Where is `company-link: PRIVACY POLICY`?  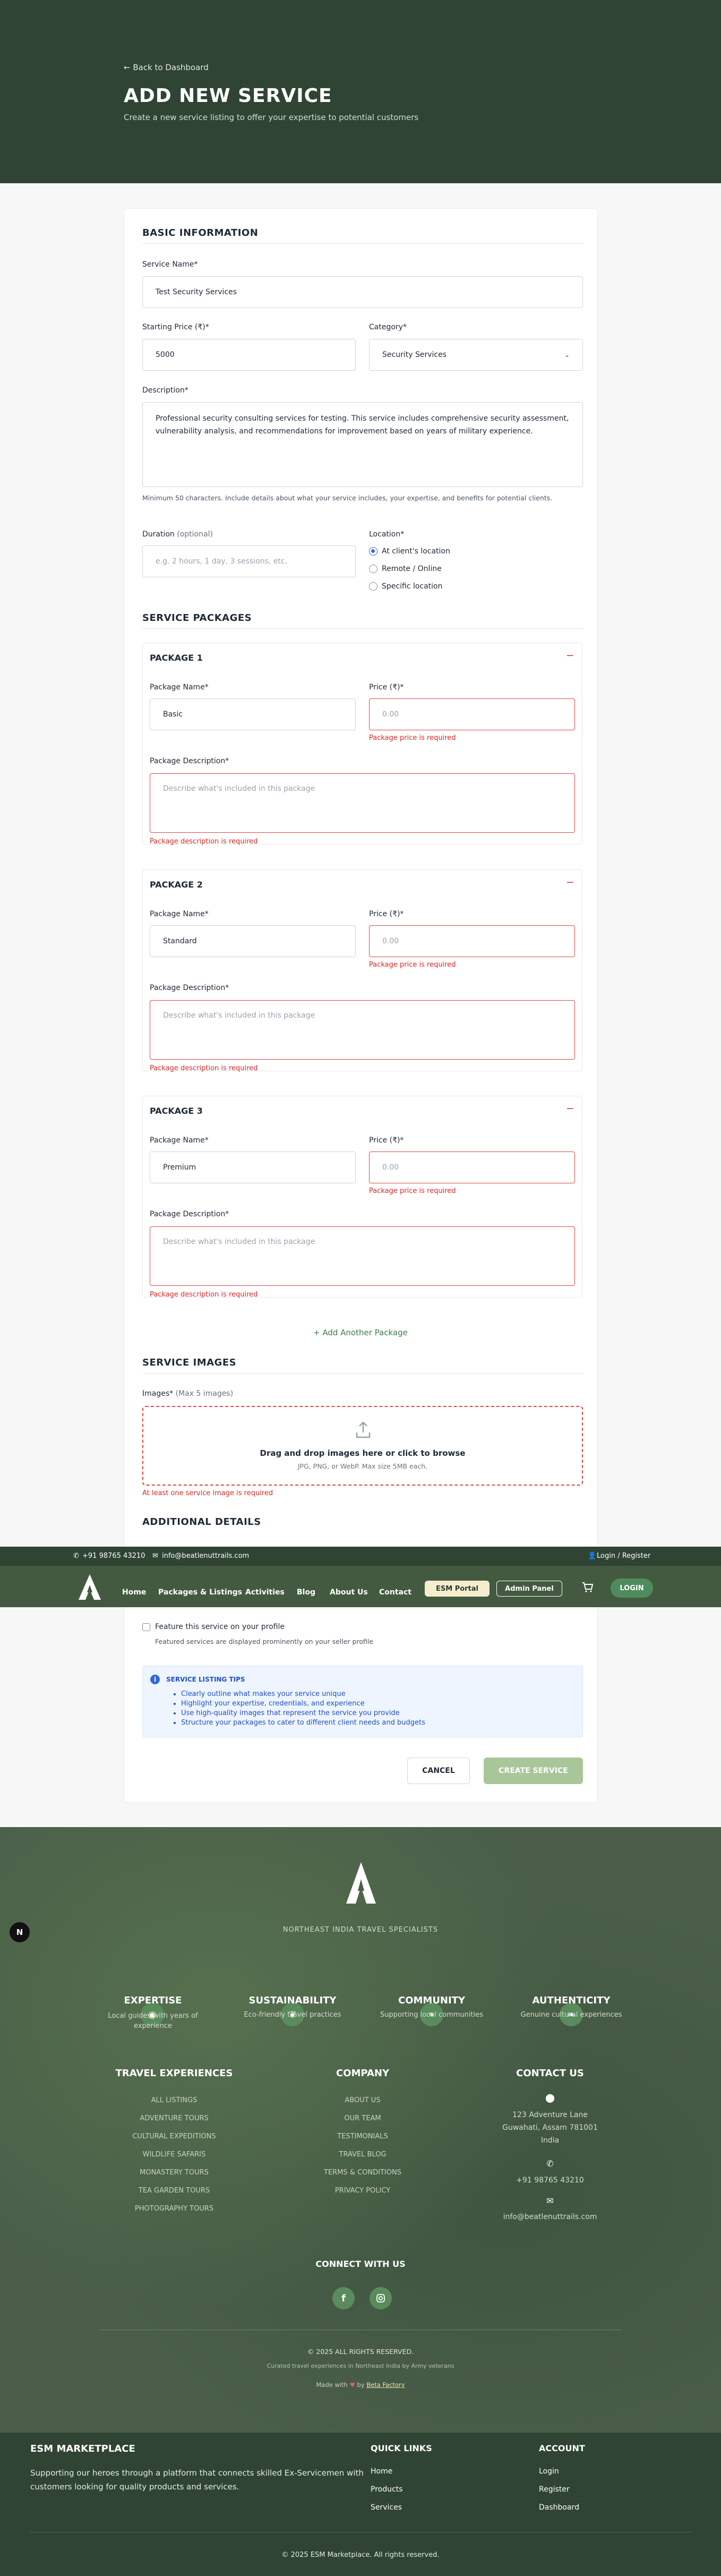 company-link: PRIVACY POLICY is located at coordinates (363, 2191).